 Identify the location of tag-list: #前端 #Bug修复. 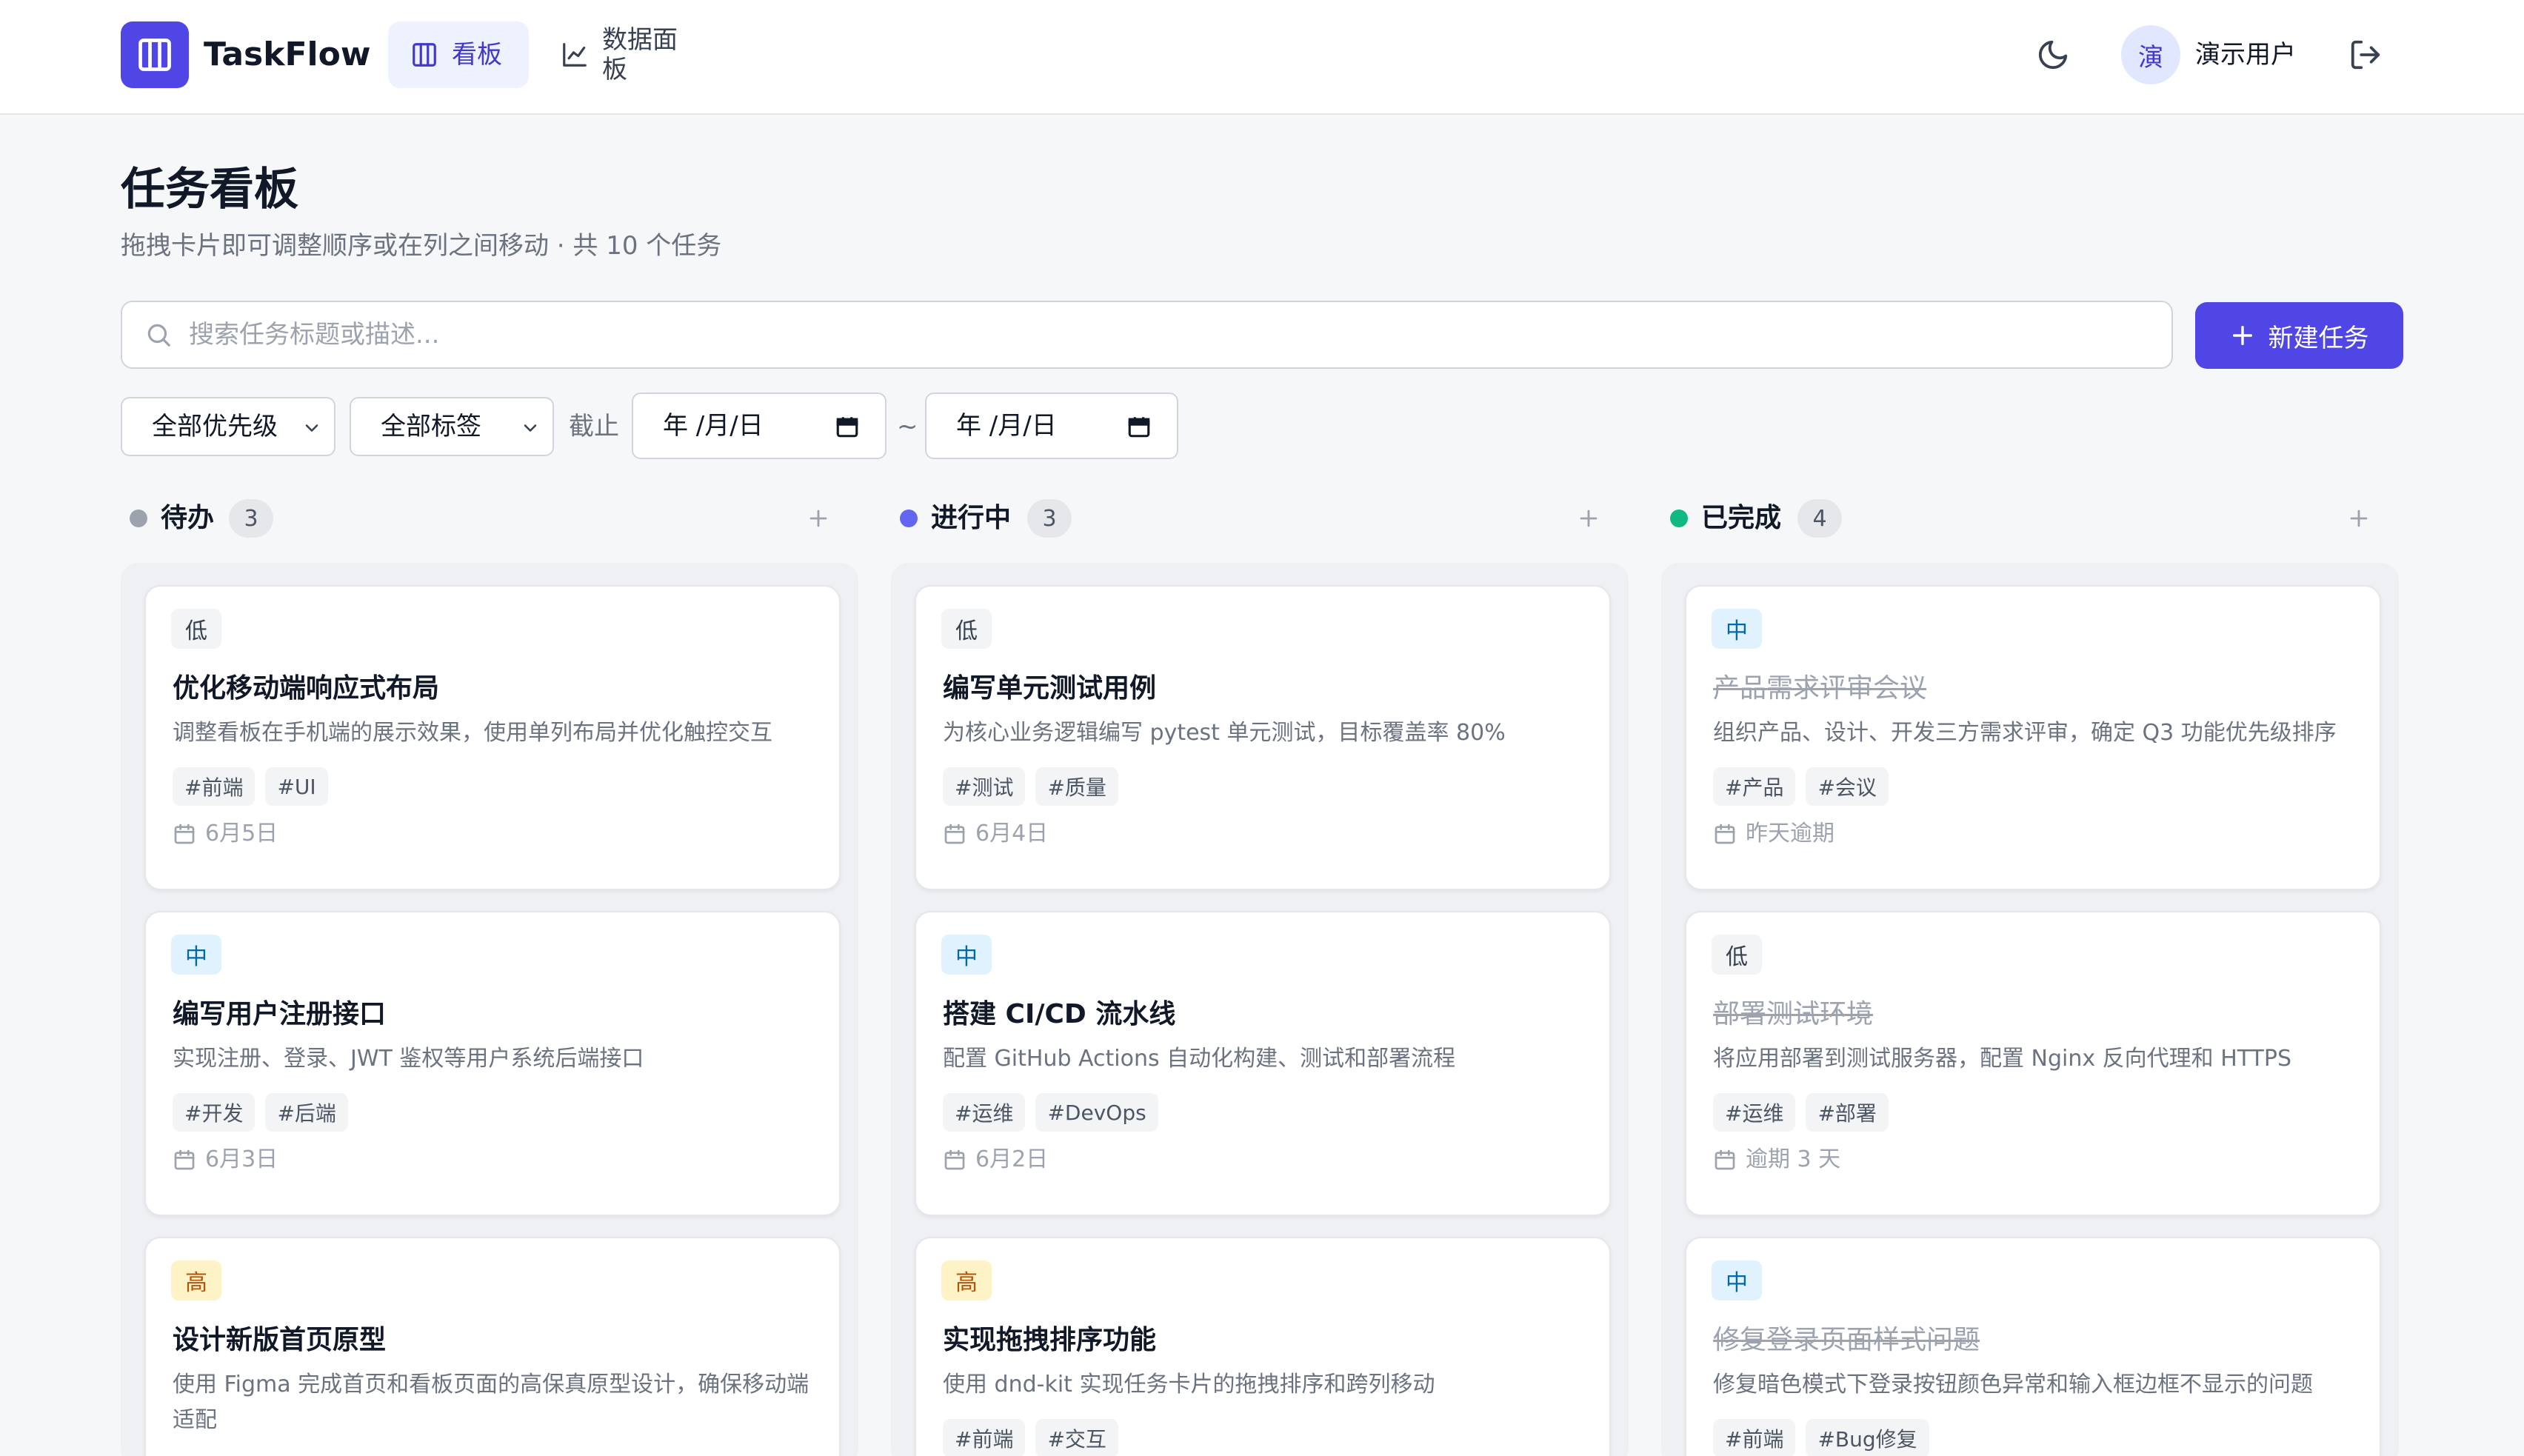
(1821, 1437).